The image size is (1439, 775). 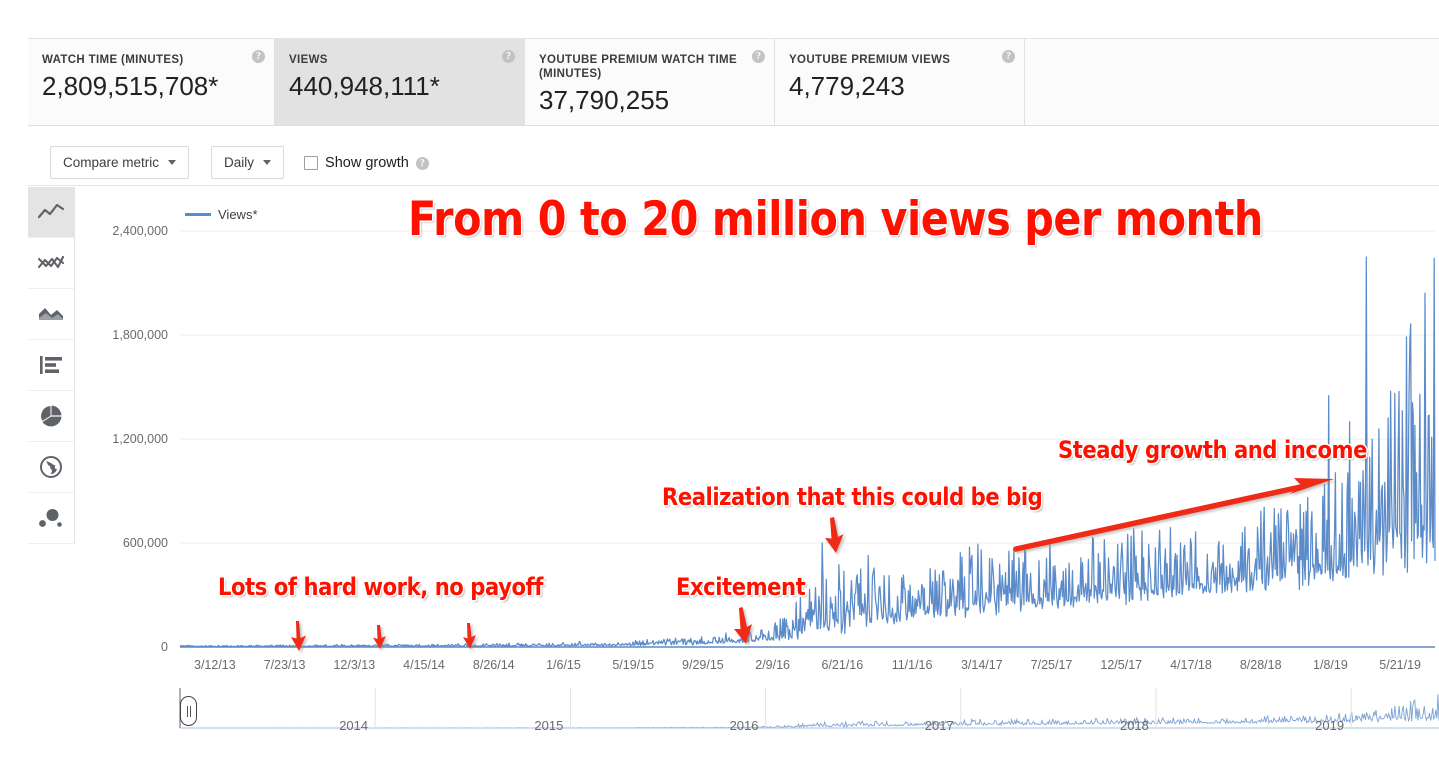 I want to click on sidebar-item-bubble-chart, so click(x=51, y=518).